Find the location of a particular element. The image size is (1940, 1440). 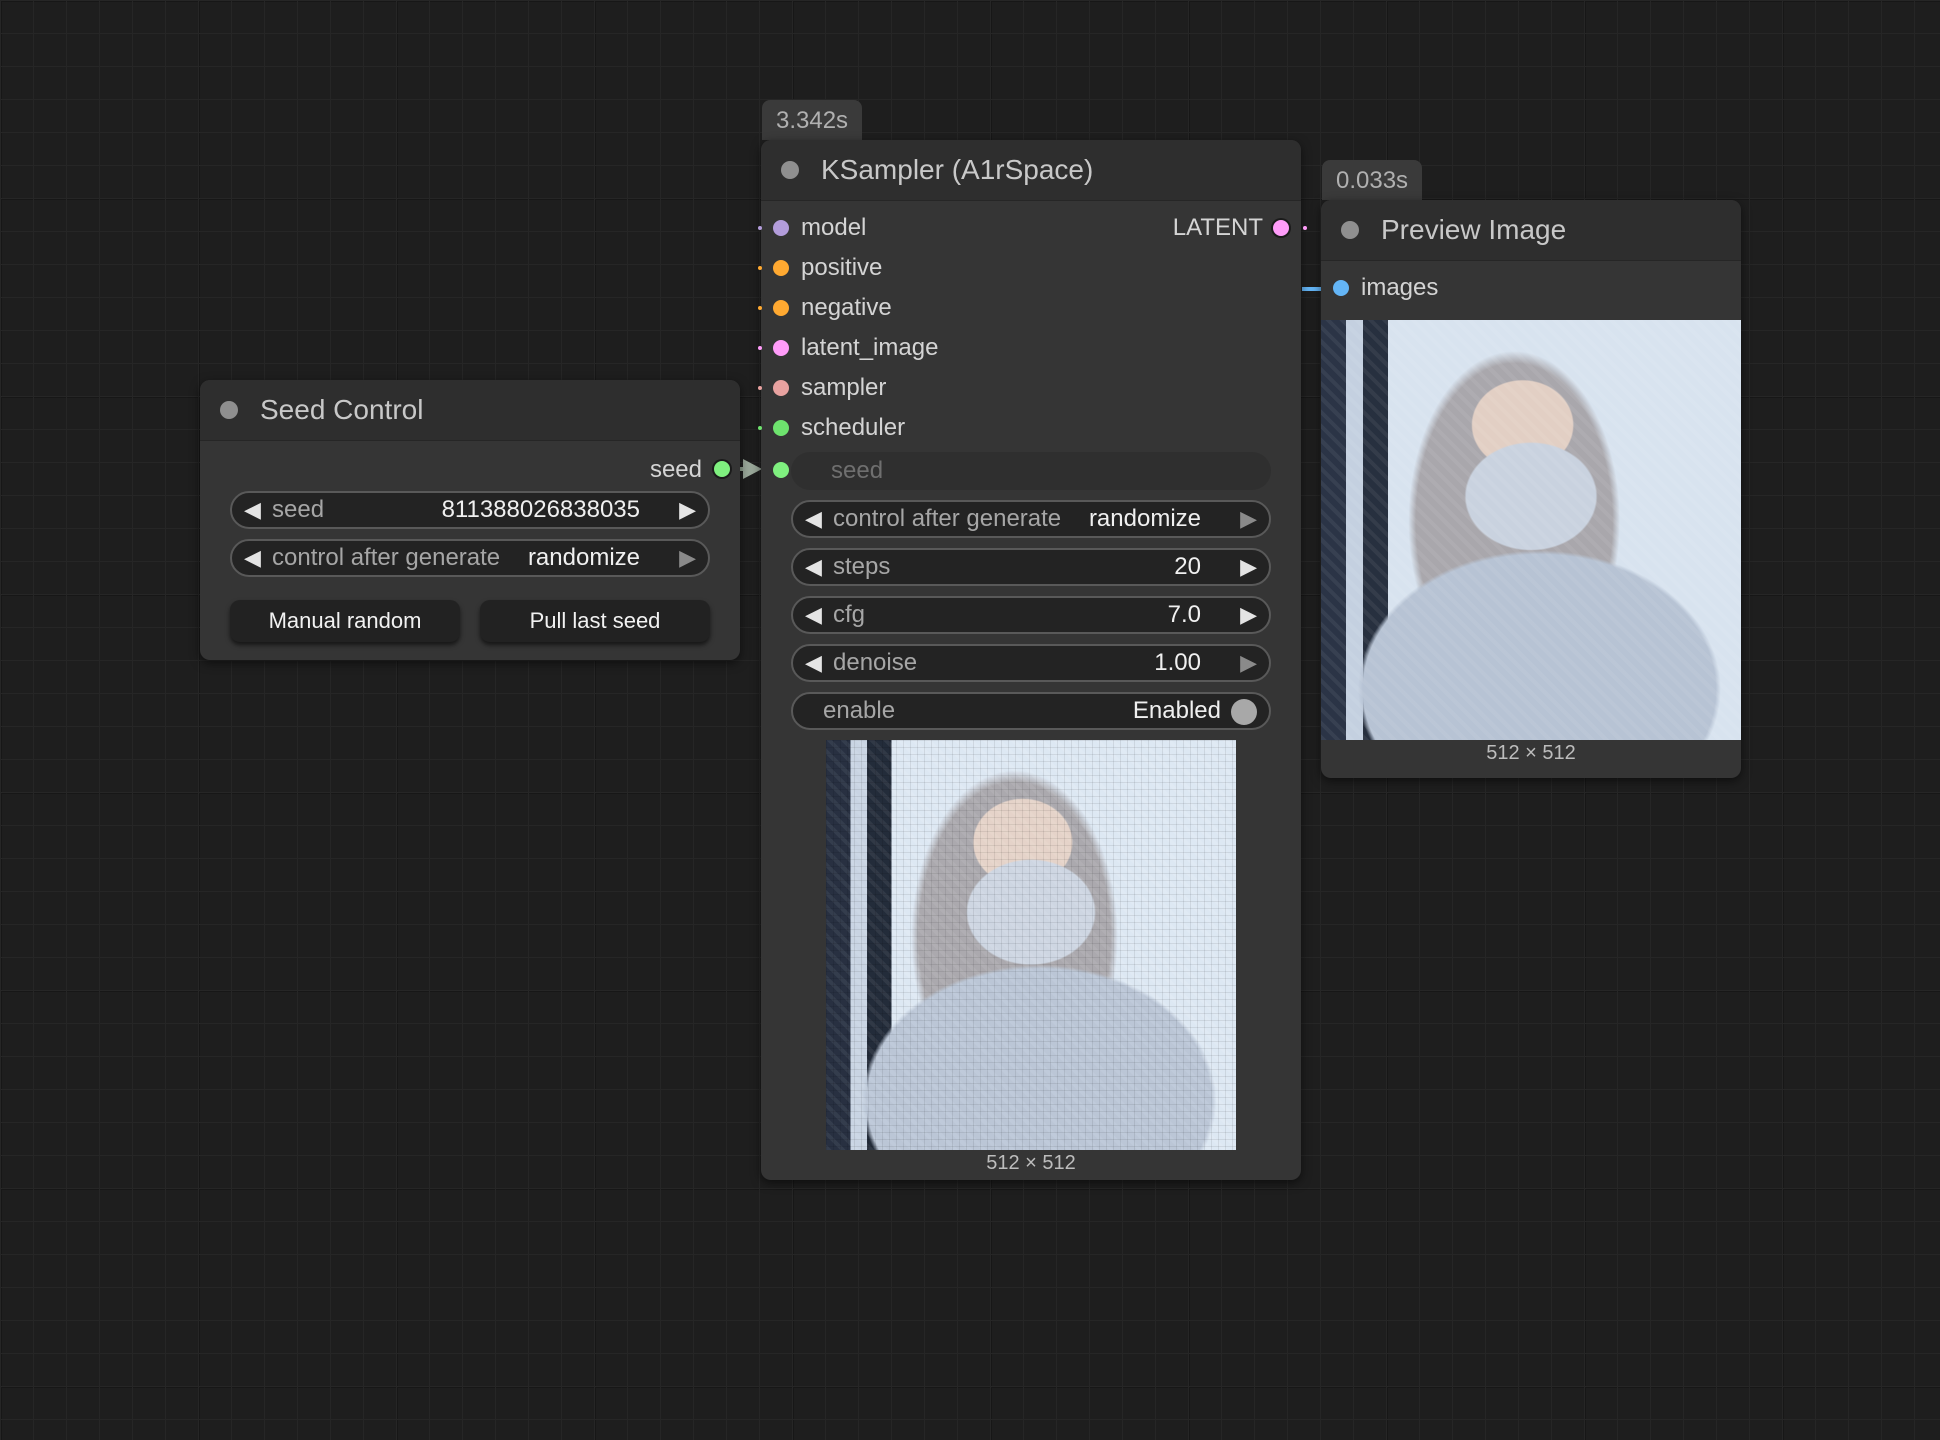

input-slot-latent-image: latent_image is located at coordinates (909, 348).